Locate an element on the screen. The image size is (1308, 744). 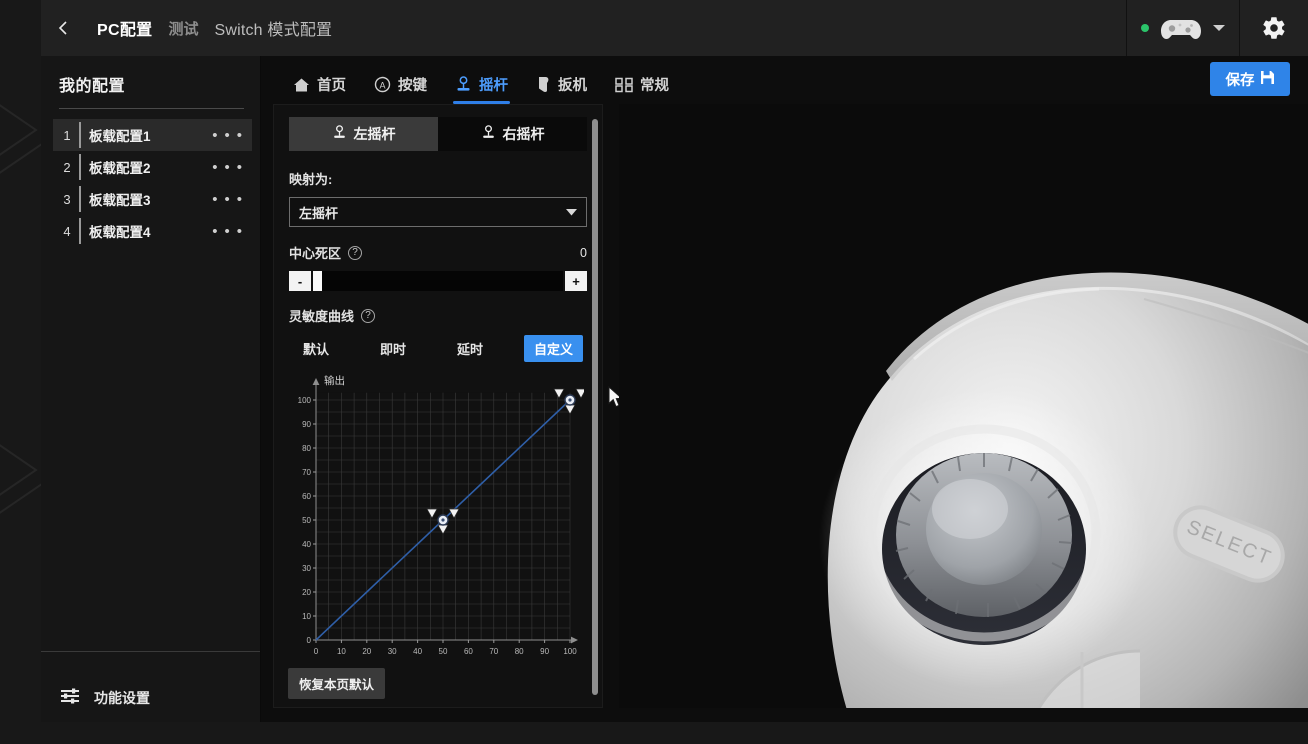
tabbar: 首页 A 按键 摇杆 扳机 常规 保存 is located at coordinates (784, 80).